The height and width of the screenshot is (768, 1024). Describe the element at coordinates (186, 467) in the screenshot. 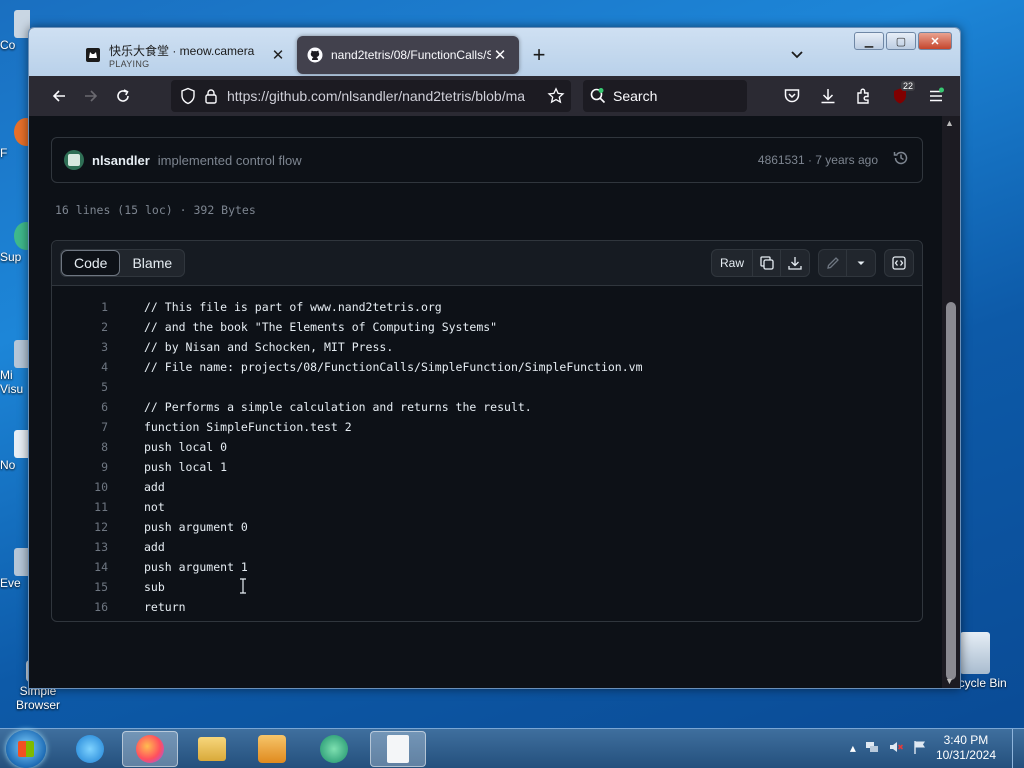

I see `line-code: push local 1` at that location.